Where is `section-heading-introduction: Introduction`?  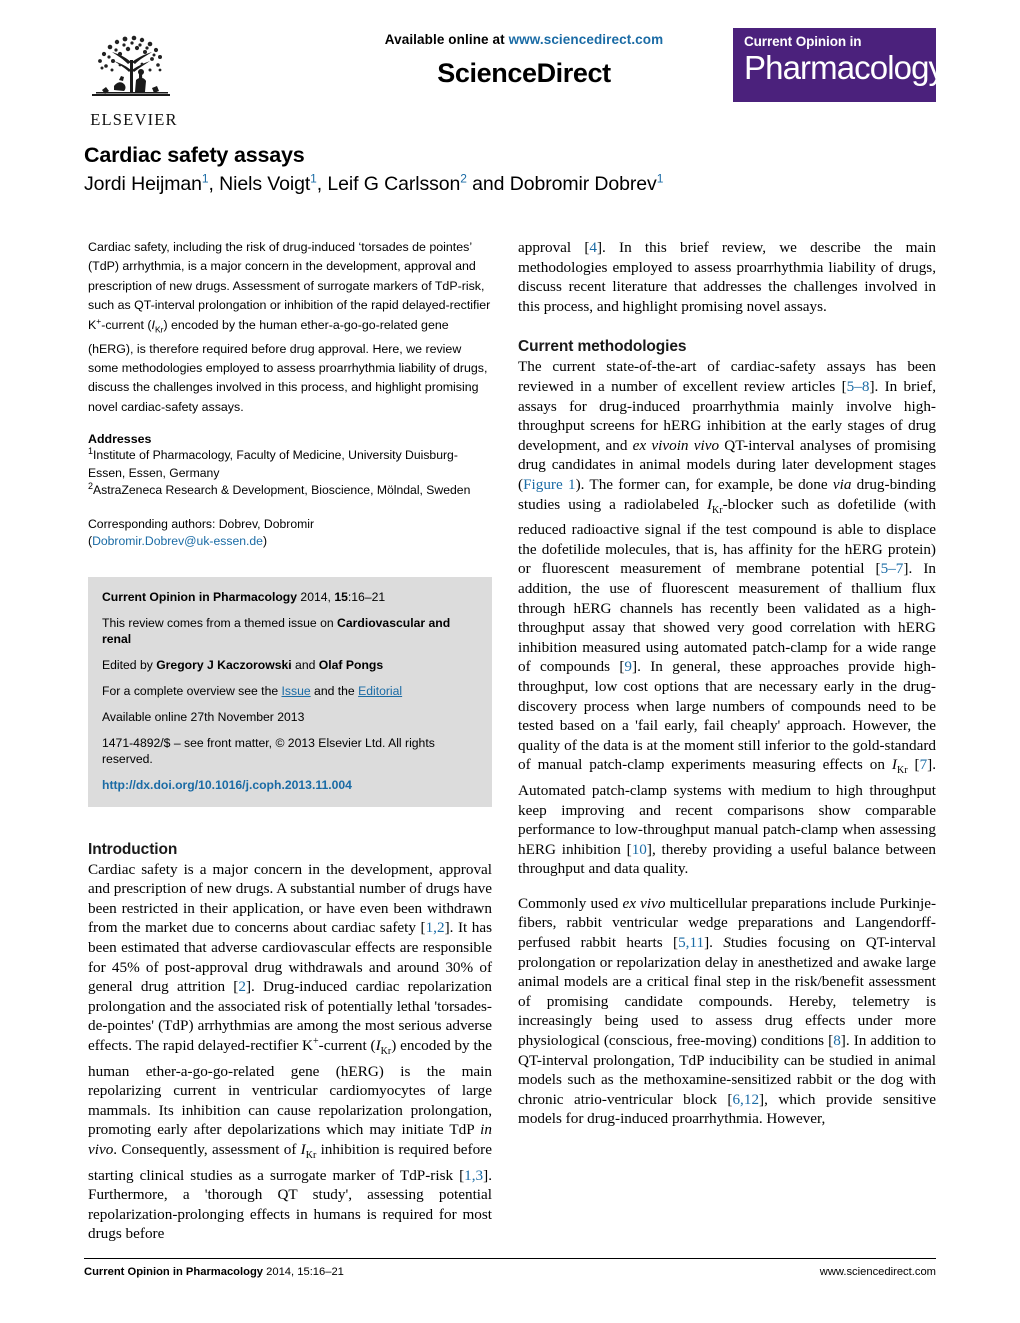
section-heading-introduction: Introduction is located at coordinates (133, 849).